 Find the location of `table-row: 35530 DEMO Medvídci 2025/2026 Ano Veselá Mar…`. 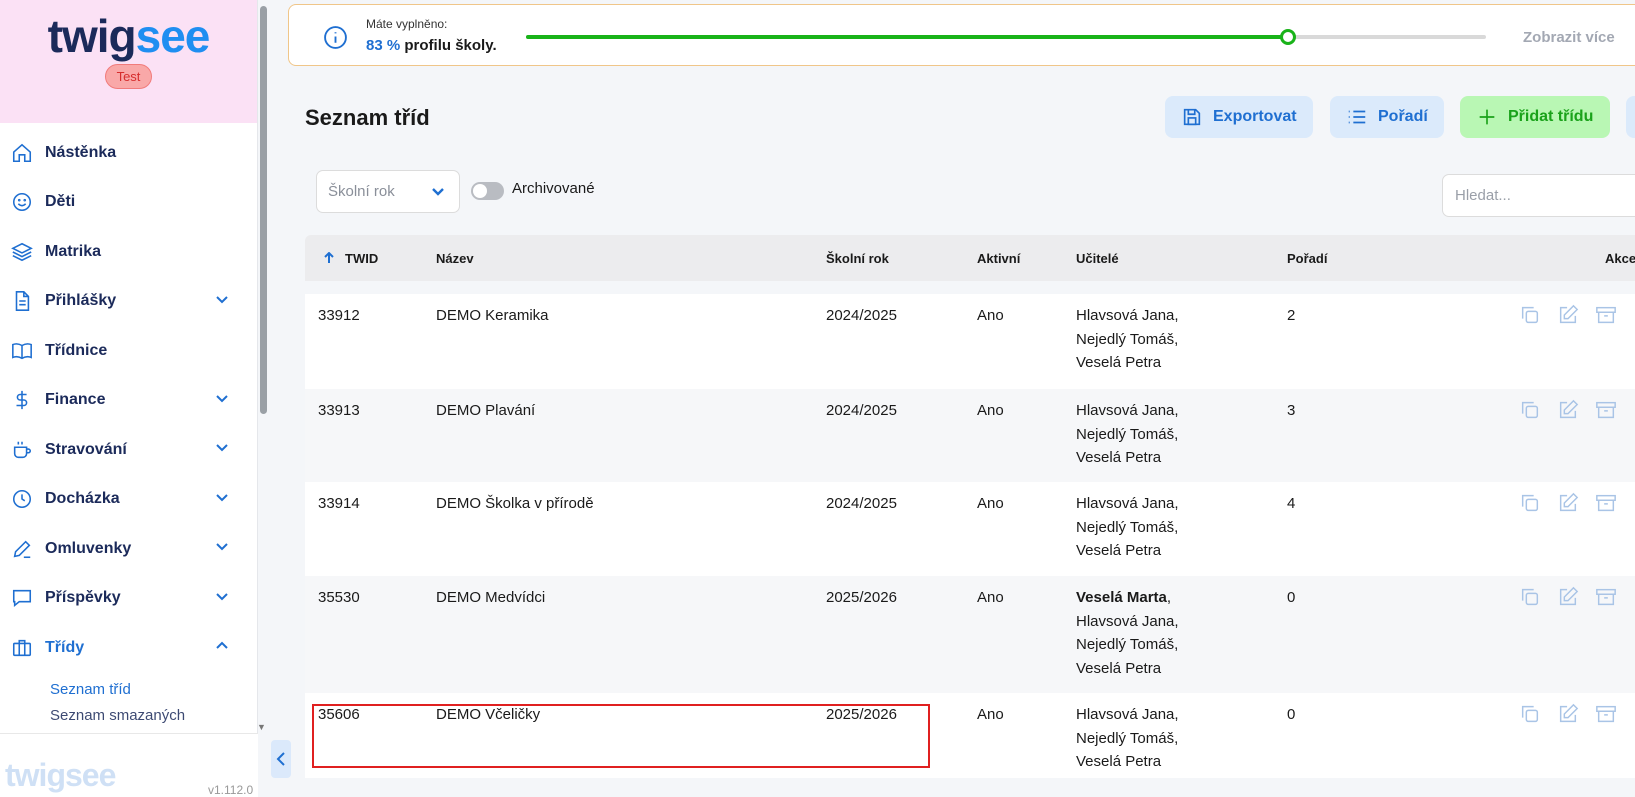

table-row: 35530 DEMO Medvídci 2025/2026 Ano Veselá Mar… is located at coordinates (970, 634).